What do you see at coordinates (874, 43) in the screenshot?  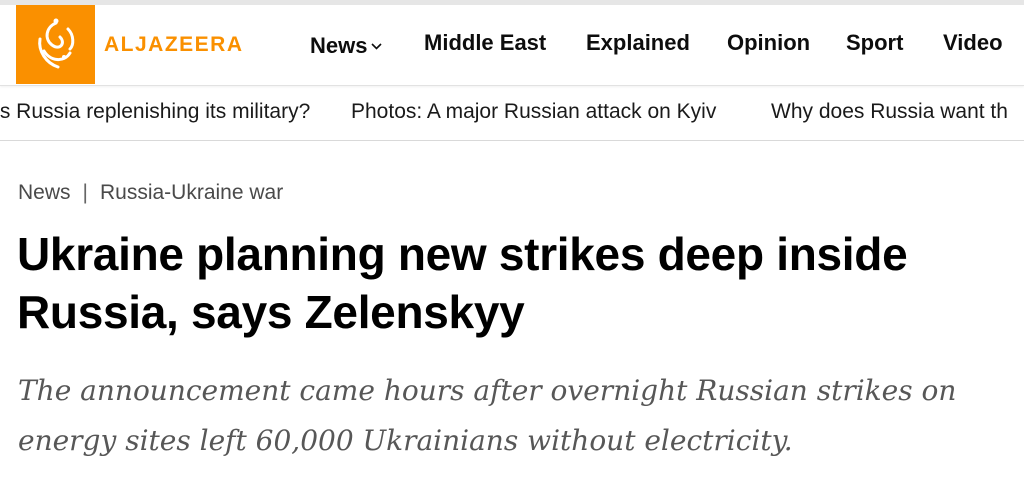 I see `nav-item-sport: Sport` at bounding box center [874, 43].